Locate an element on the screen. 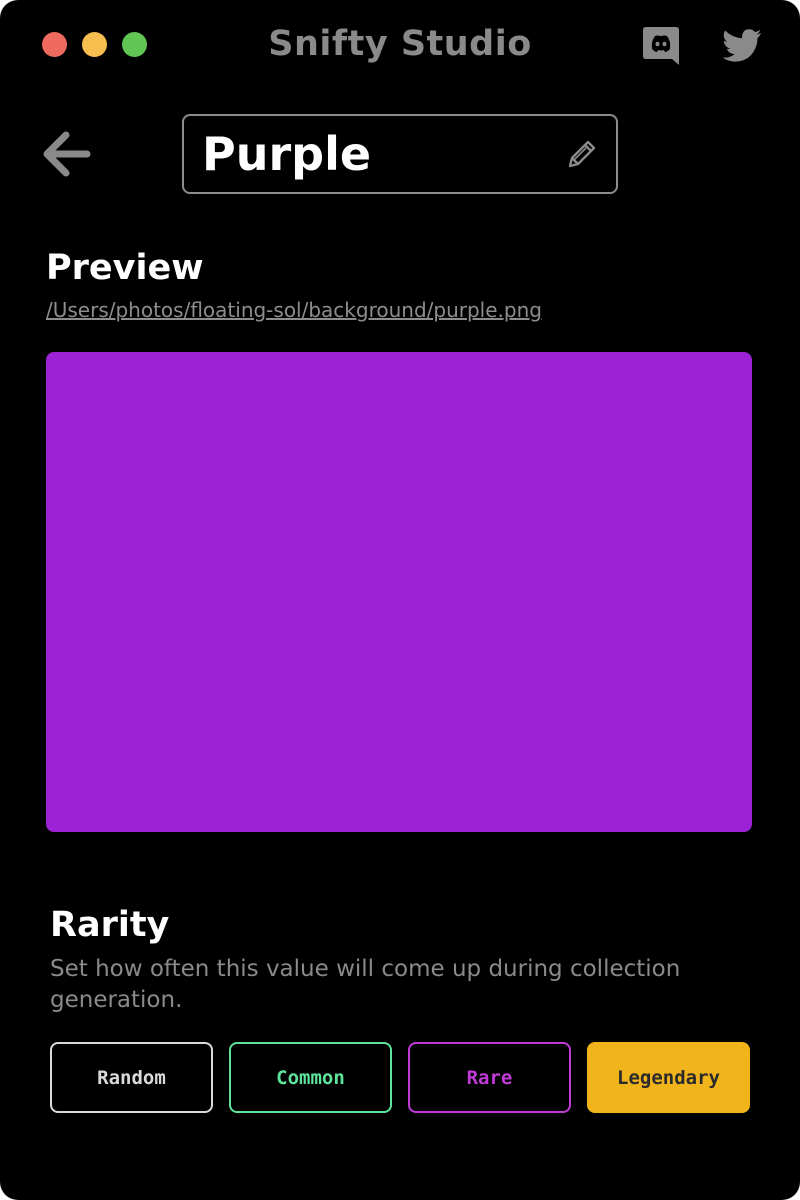  back-button is located at coordinates (66, 154).